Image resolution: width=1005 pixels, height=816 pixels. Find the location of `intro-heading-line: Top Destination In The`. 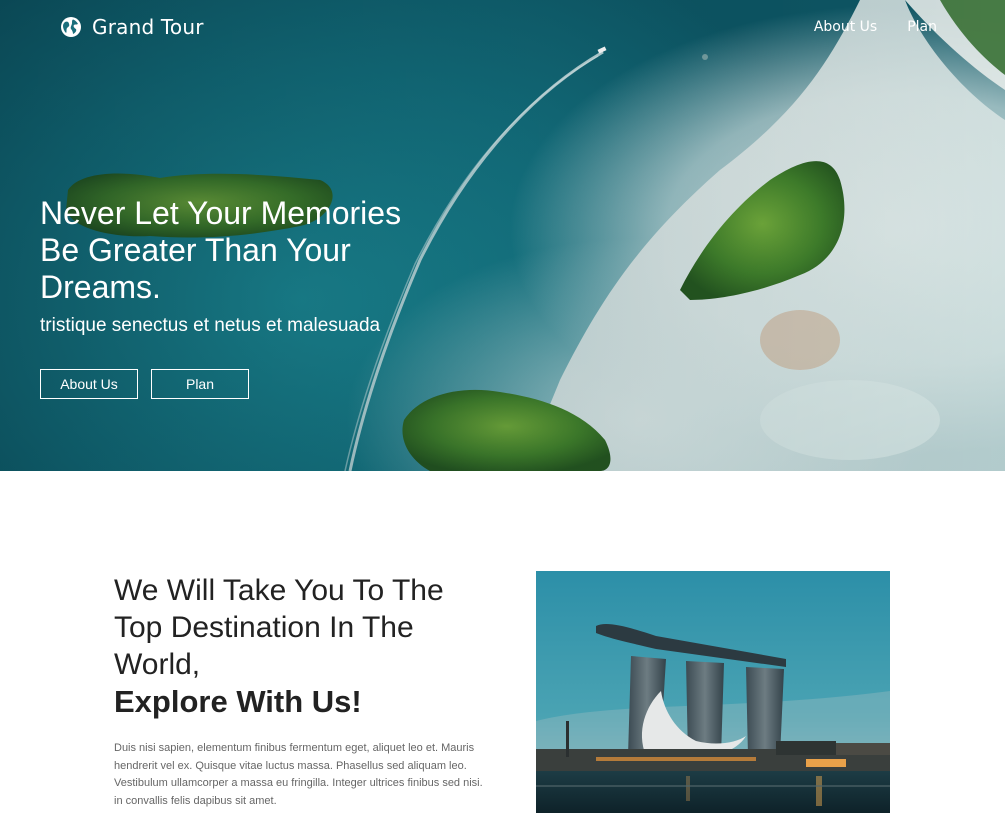

intro-heading-line: Top Destination In The is located at coordinates (264, 627).